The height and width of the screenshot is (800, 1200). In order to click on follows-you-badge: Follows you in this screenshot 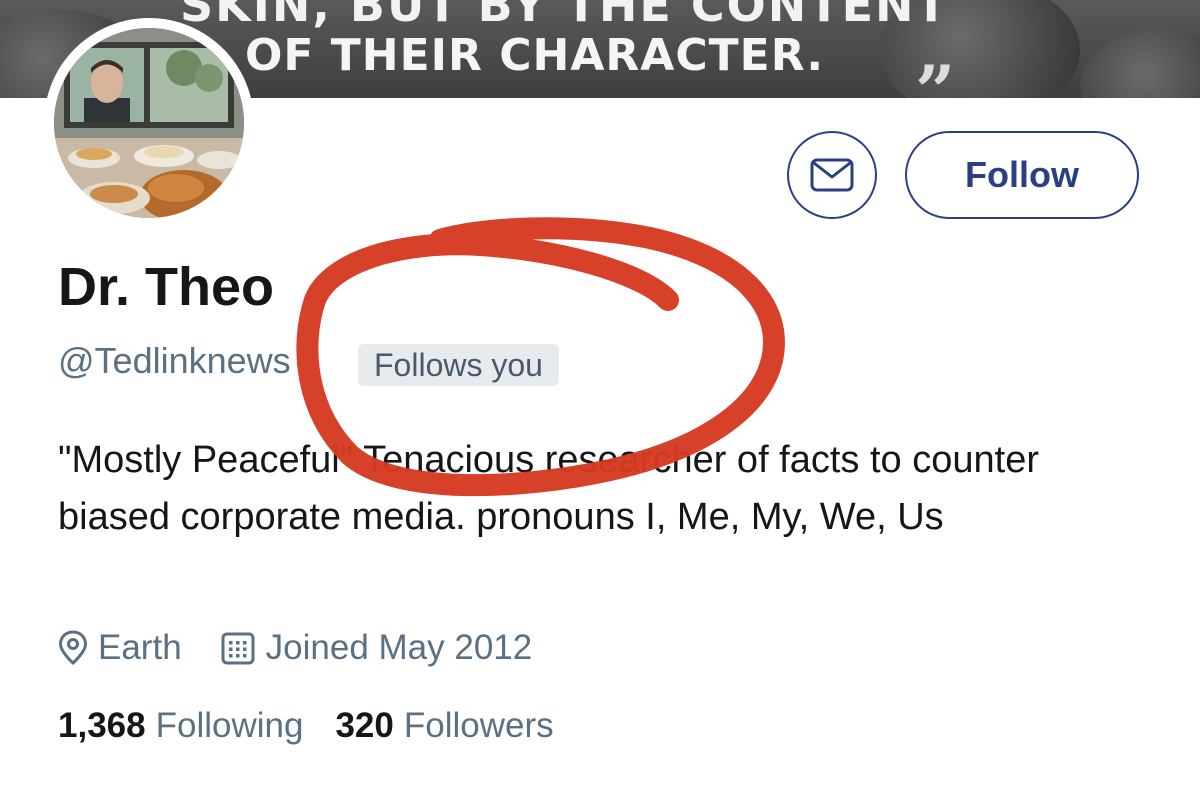, I will do `click(458, 365)`.